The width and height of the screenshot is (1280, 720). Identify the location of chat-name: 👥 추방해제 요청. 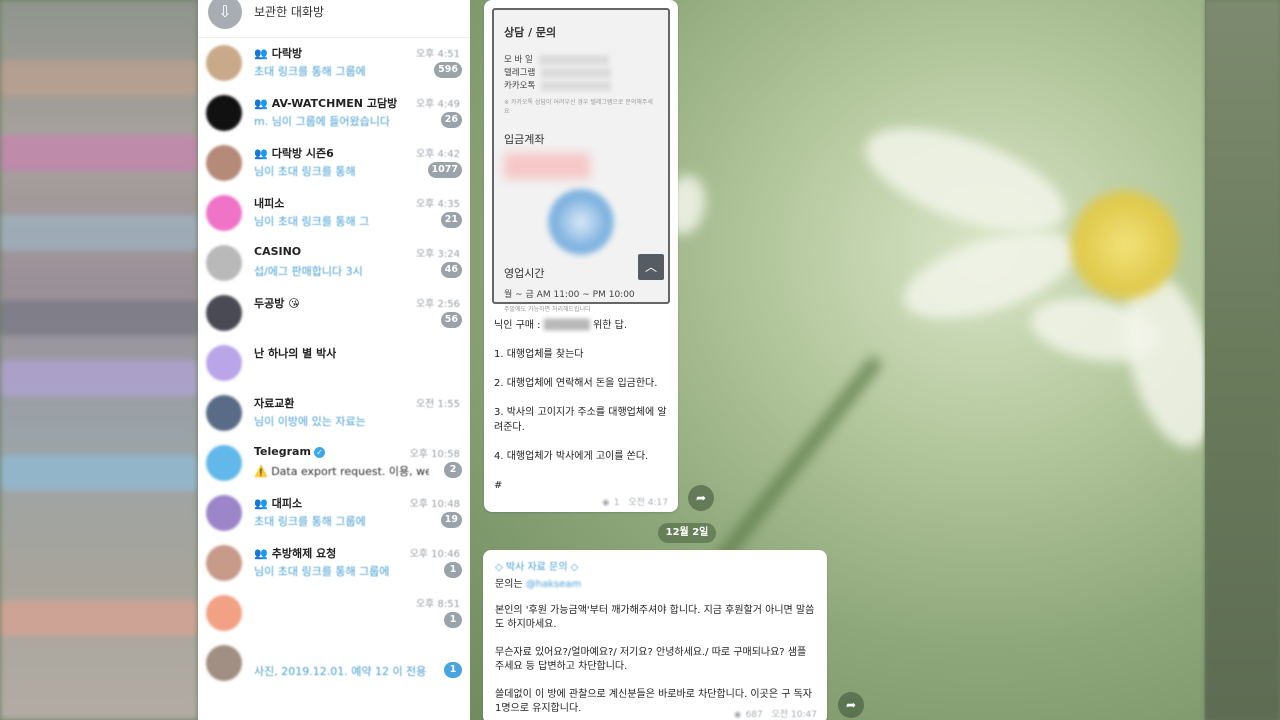
(295, 553).